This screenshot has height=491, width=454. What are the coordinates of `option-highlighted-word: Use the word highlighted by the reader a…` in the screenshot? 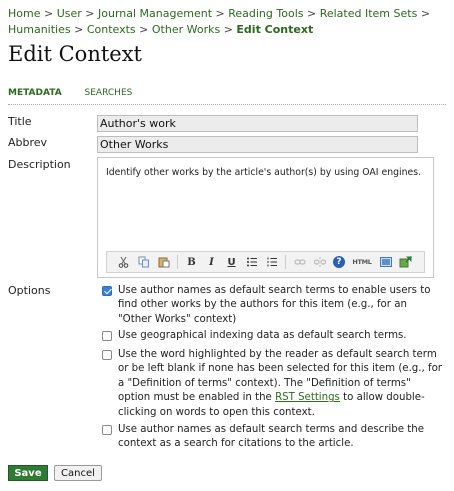 It's located at (272, 384).